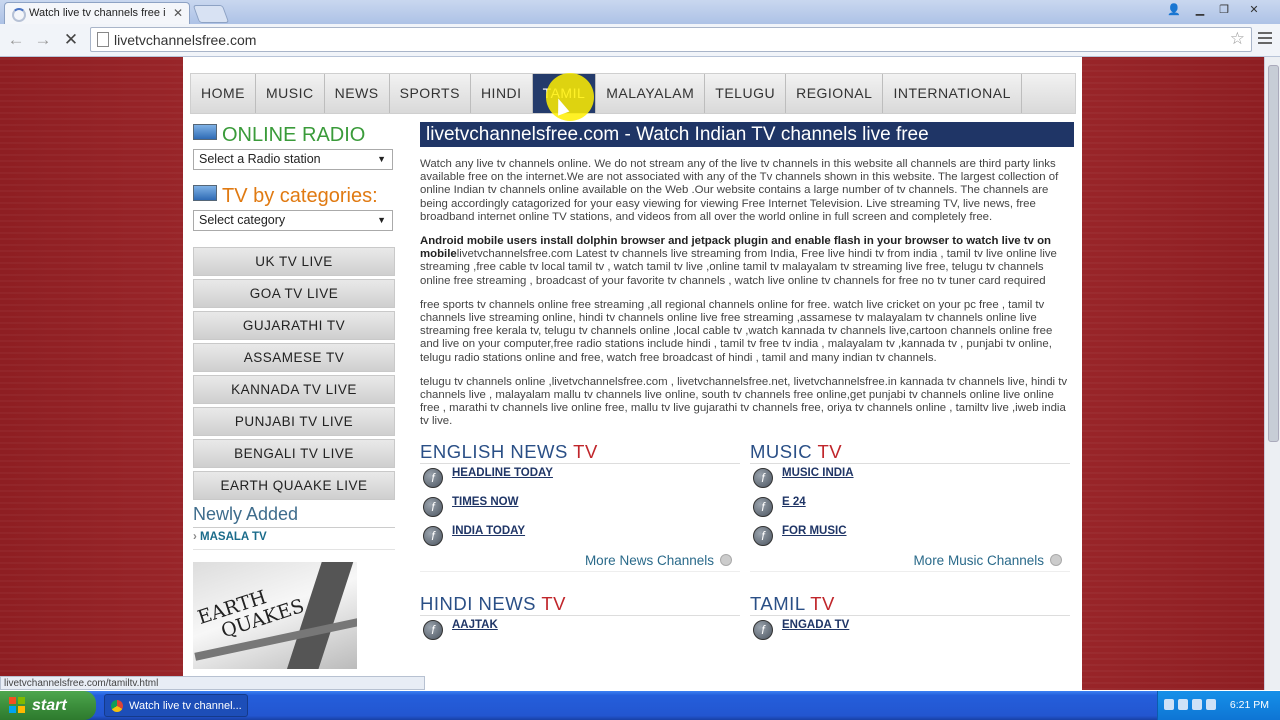 The width and height of the screenshot is (1280, 720). I want to click on punjabi-tv-live-button: PUNJABI TV LIVE, so click(294, 421).